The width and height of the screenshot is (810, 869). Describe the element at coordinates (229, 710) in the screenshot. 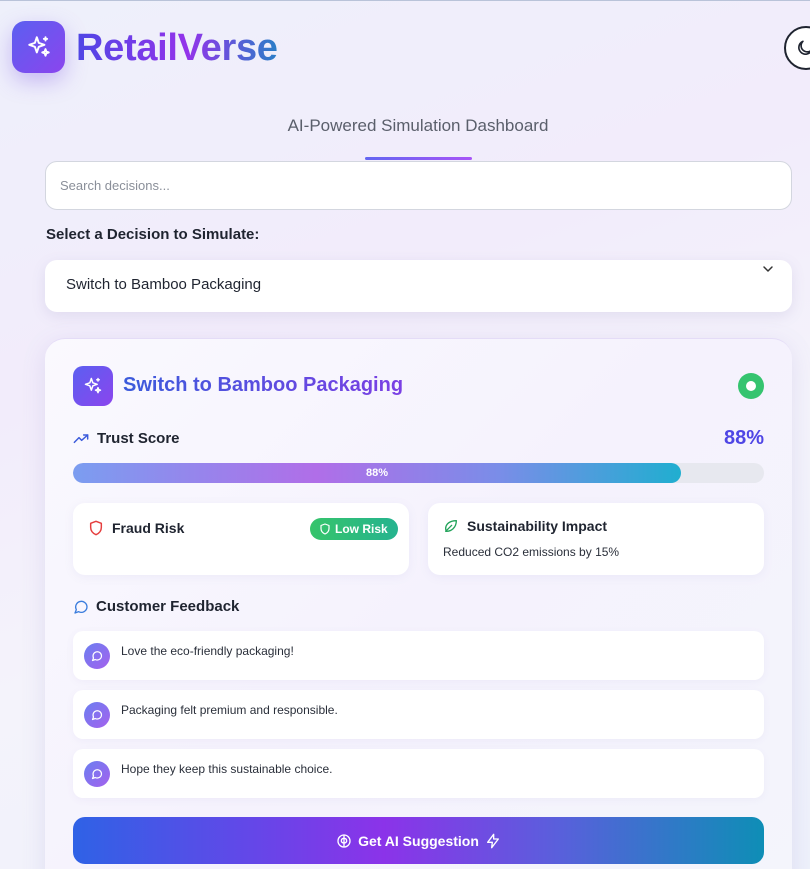

I see `feedback-text: Packaging felt premium and responsible.` at that location.